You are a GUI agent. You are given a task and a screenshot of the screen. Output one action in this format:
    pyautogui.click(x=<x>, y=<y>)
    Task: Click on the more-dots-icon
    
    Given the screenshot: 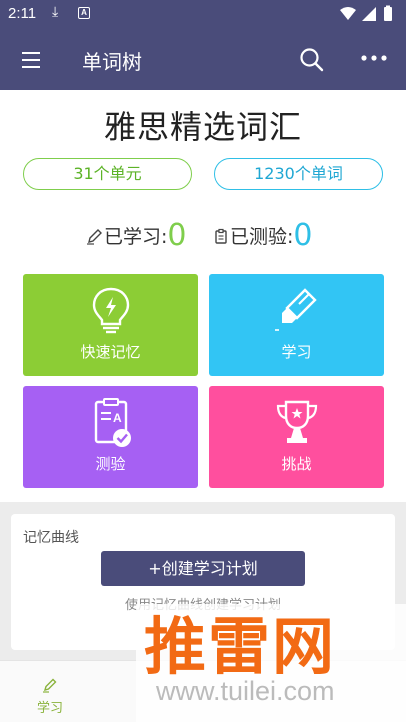 What is the action you would take?
    pyautogui.click(x=374, y=58)
    